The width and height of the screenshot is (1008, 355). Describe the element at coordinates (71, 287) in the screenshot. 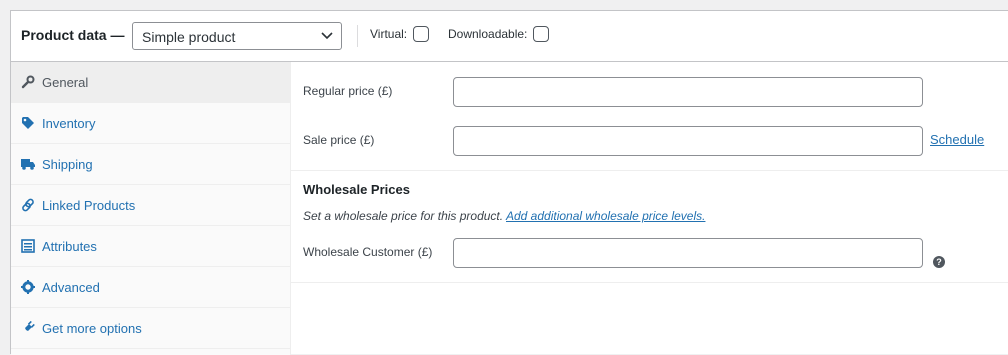

I see `tab-advanced-label: Advanced` at that location.